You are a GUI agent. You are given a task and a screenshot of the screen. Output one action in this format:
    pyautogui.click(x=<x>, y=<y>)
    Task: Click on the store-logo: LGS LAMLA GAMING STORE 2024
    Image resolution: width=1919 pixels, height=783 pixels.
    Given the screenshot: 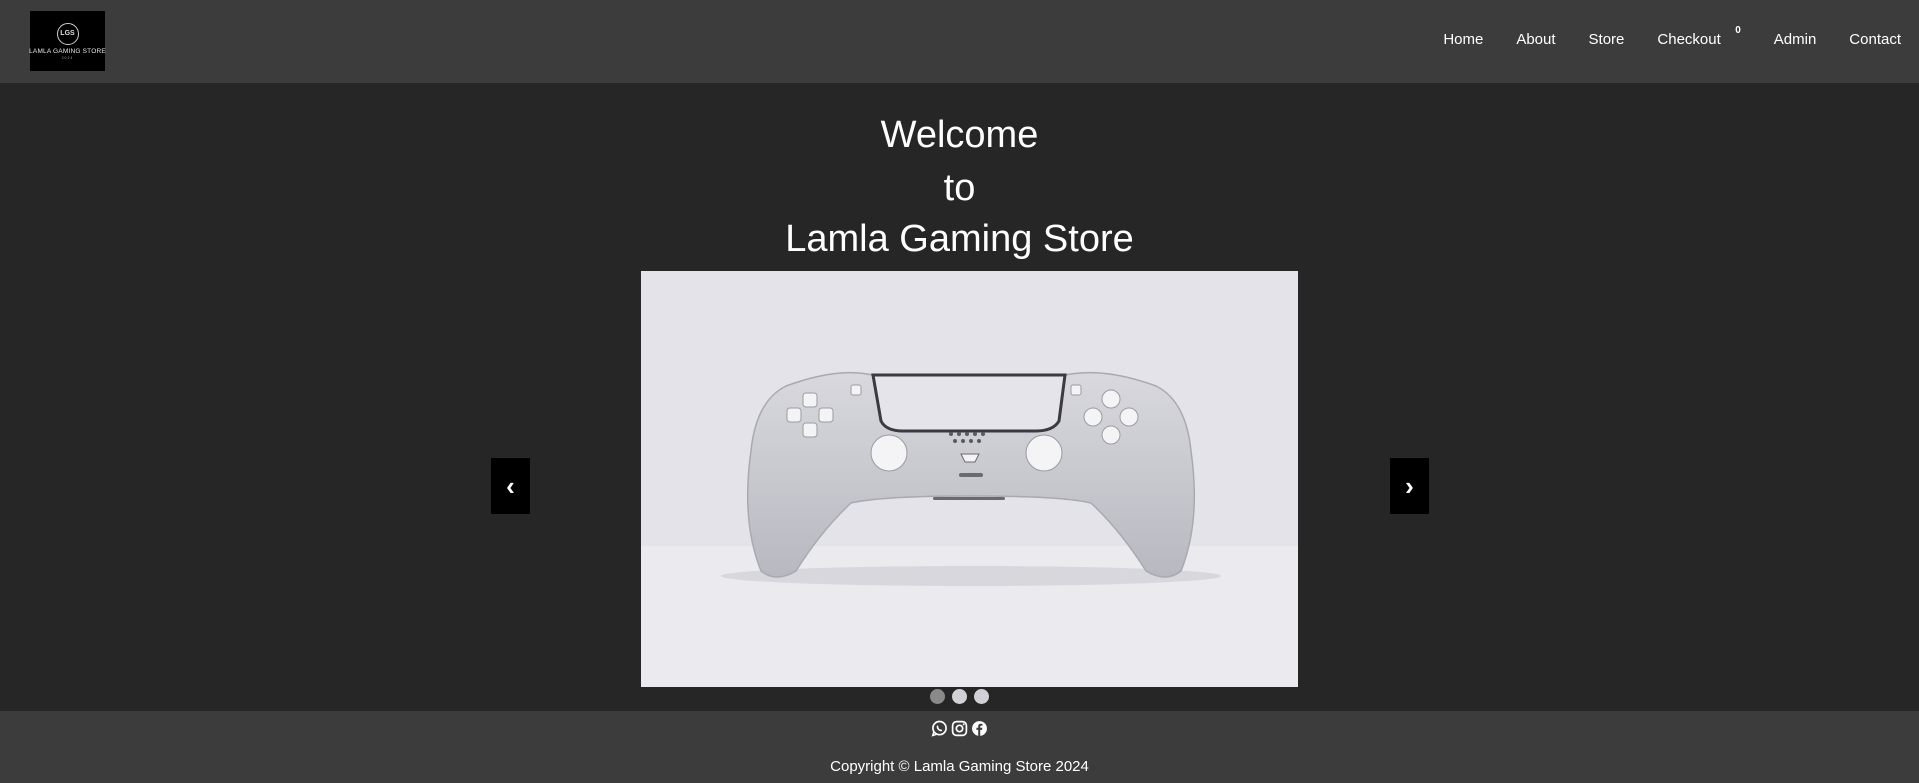 What is the action you would take?
    pyautogui.click(x=67, y=41)
    